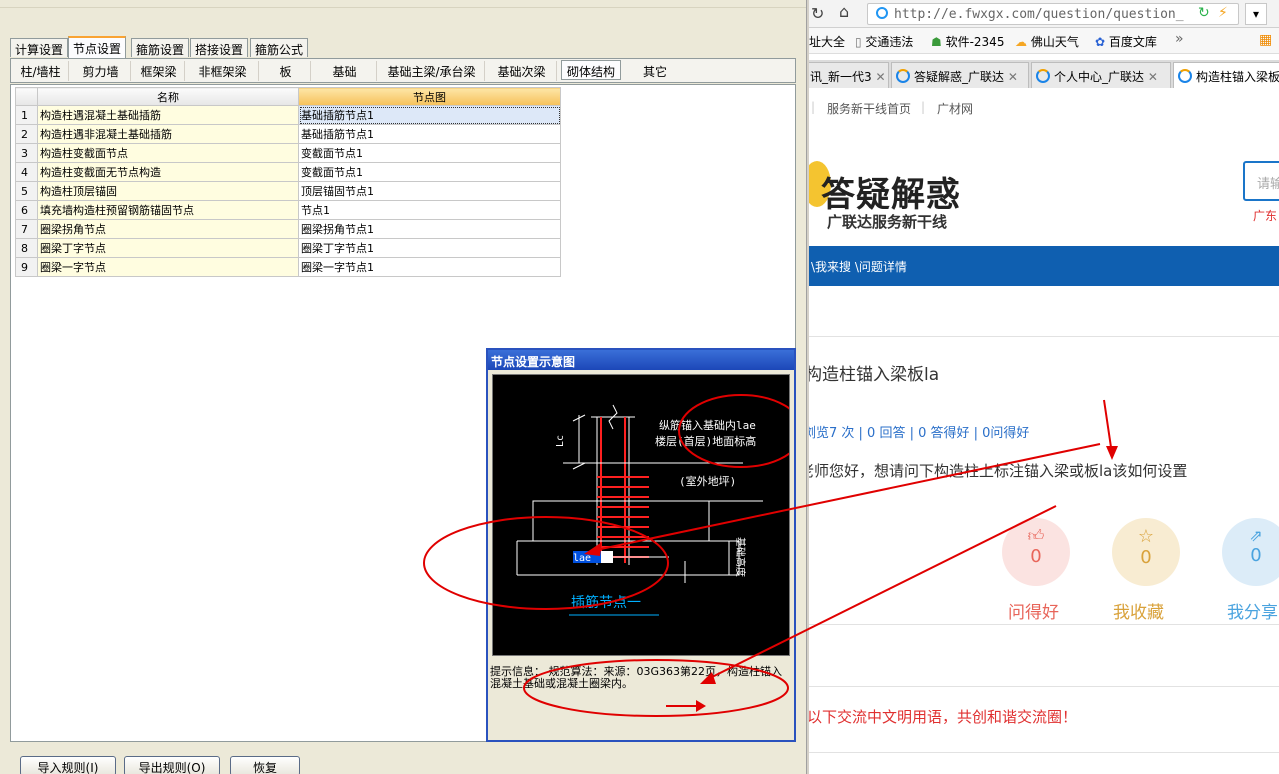 This screenshot has height=774, width=1279. I want to click on annotation-circle-lae, so click(546, 563).